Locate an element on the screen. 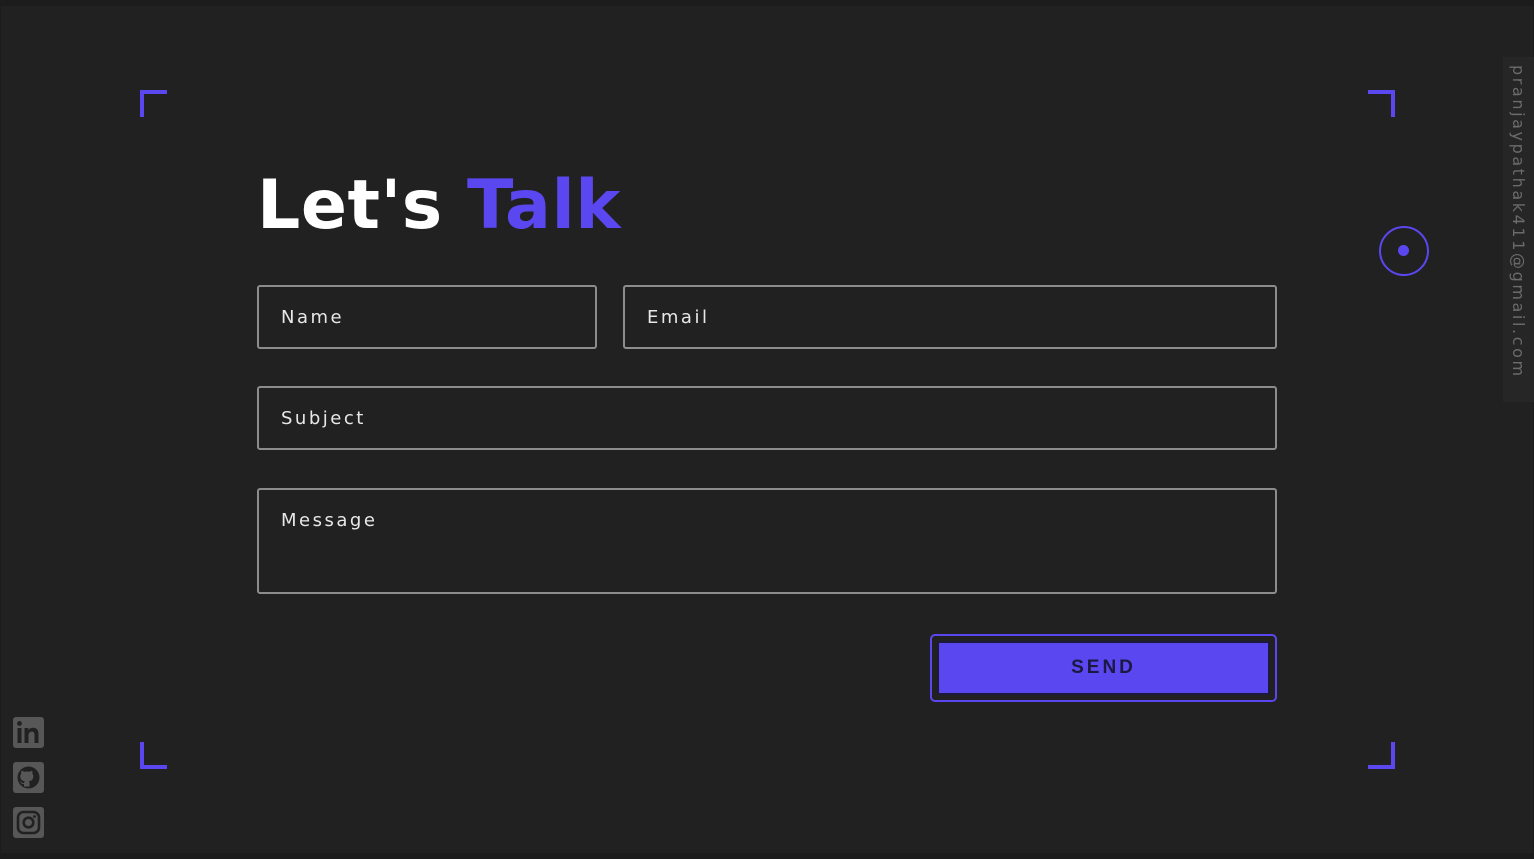 This screenshot has width=1534, height=859. corner-bracket-top-left is located at coordinates (153, 103).